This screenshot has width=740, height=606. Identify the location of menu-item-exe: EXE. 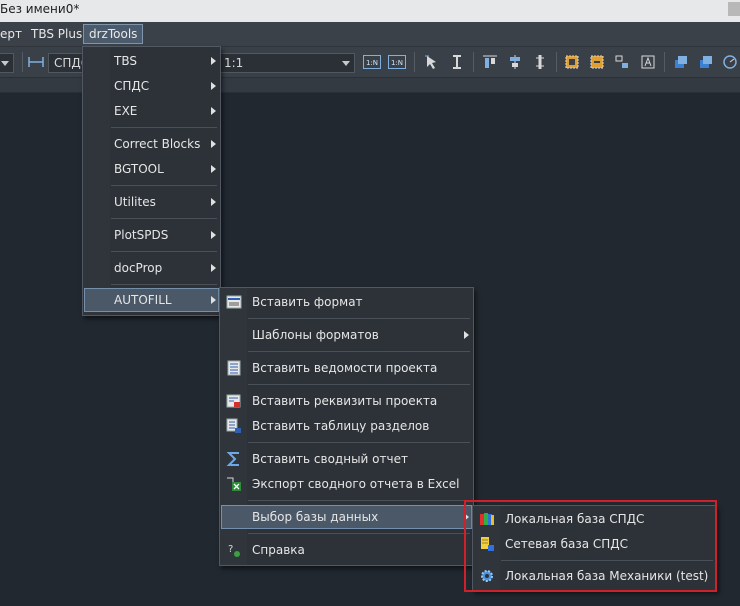
(151, 111).